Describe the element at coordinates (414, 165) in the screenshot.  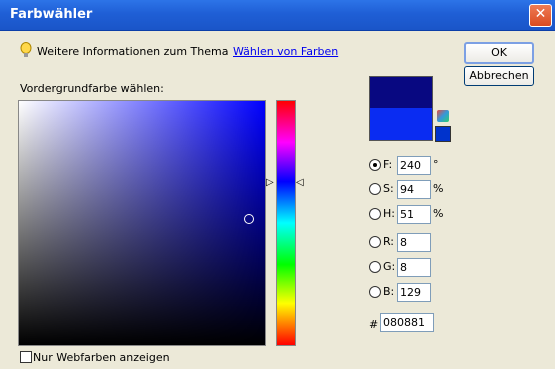
I see `hue-input: 240` at that location.